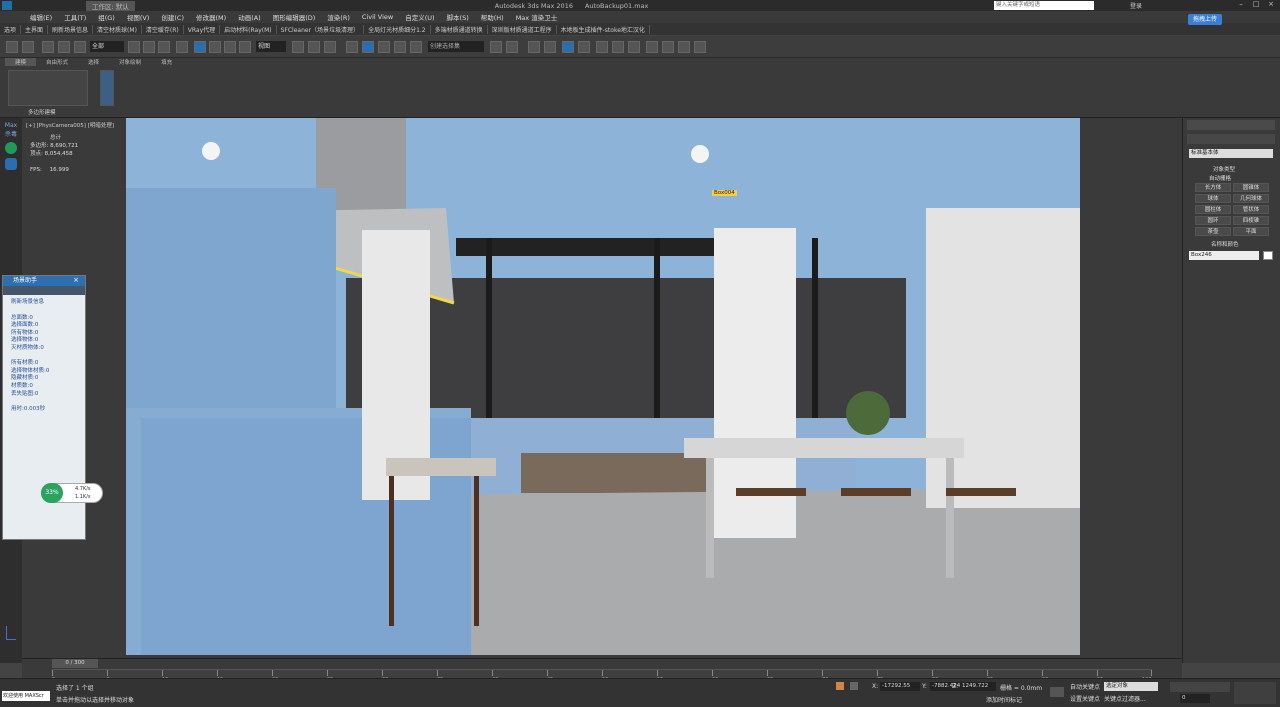 The height and width of the screenshot is (707, 1280). I want to click on plugin-link-2: 刷新场景信息, so click(71, 29).